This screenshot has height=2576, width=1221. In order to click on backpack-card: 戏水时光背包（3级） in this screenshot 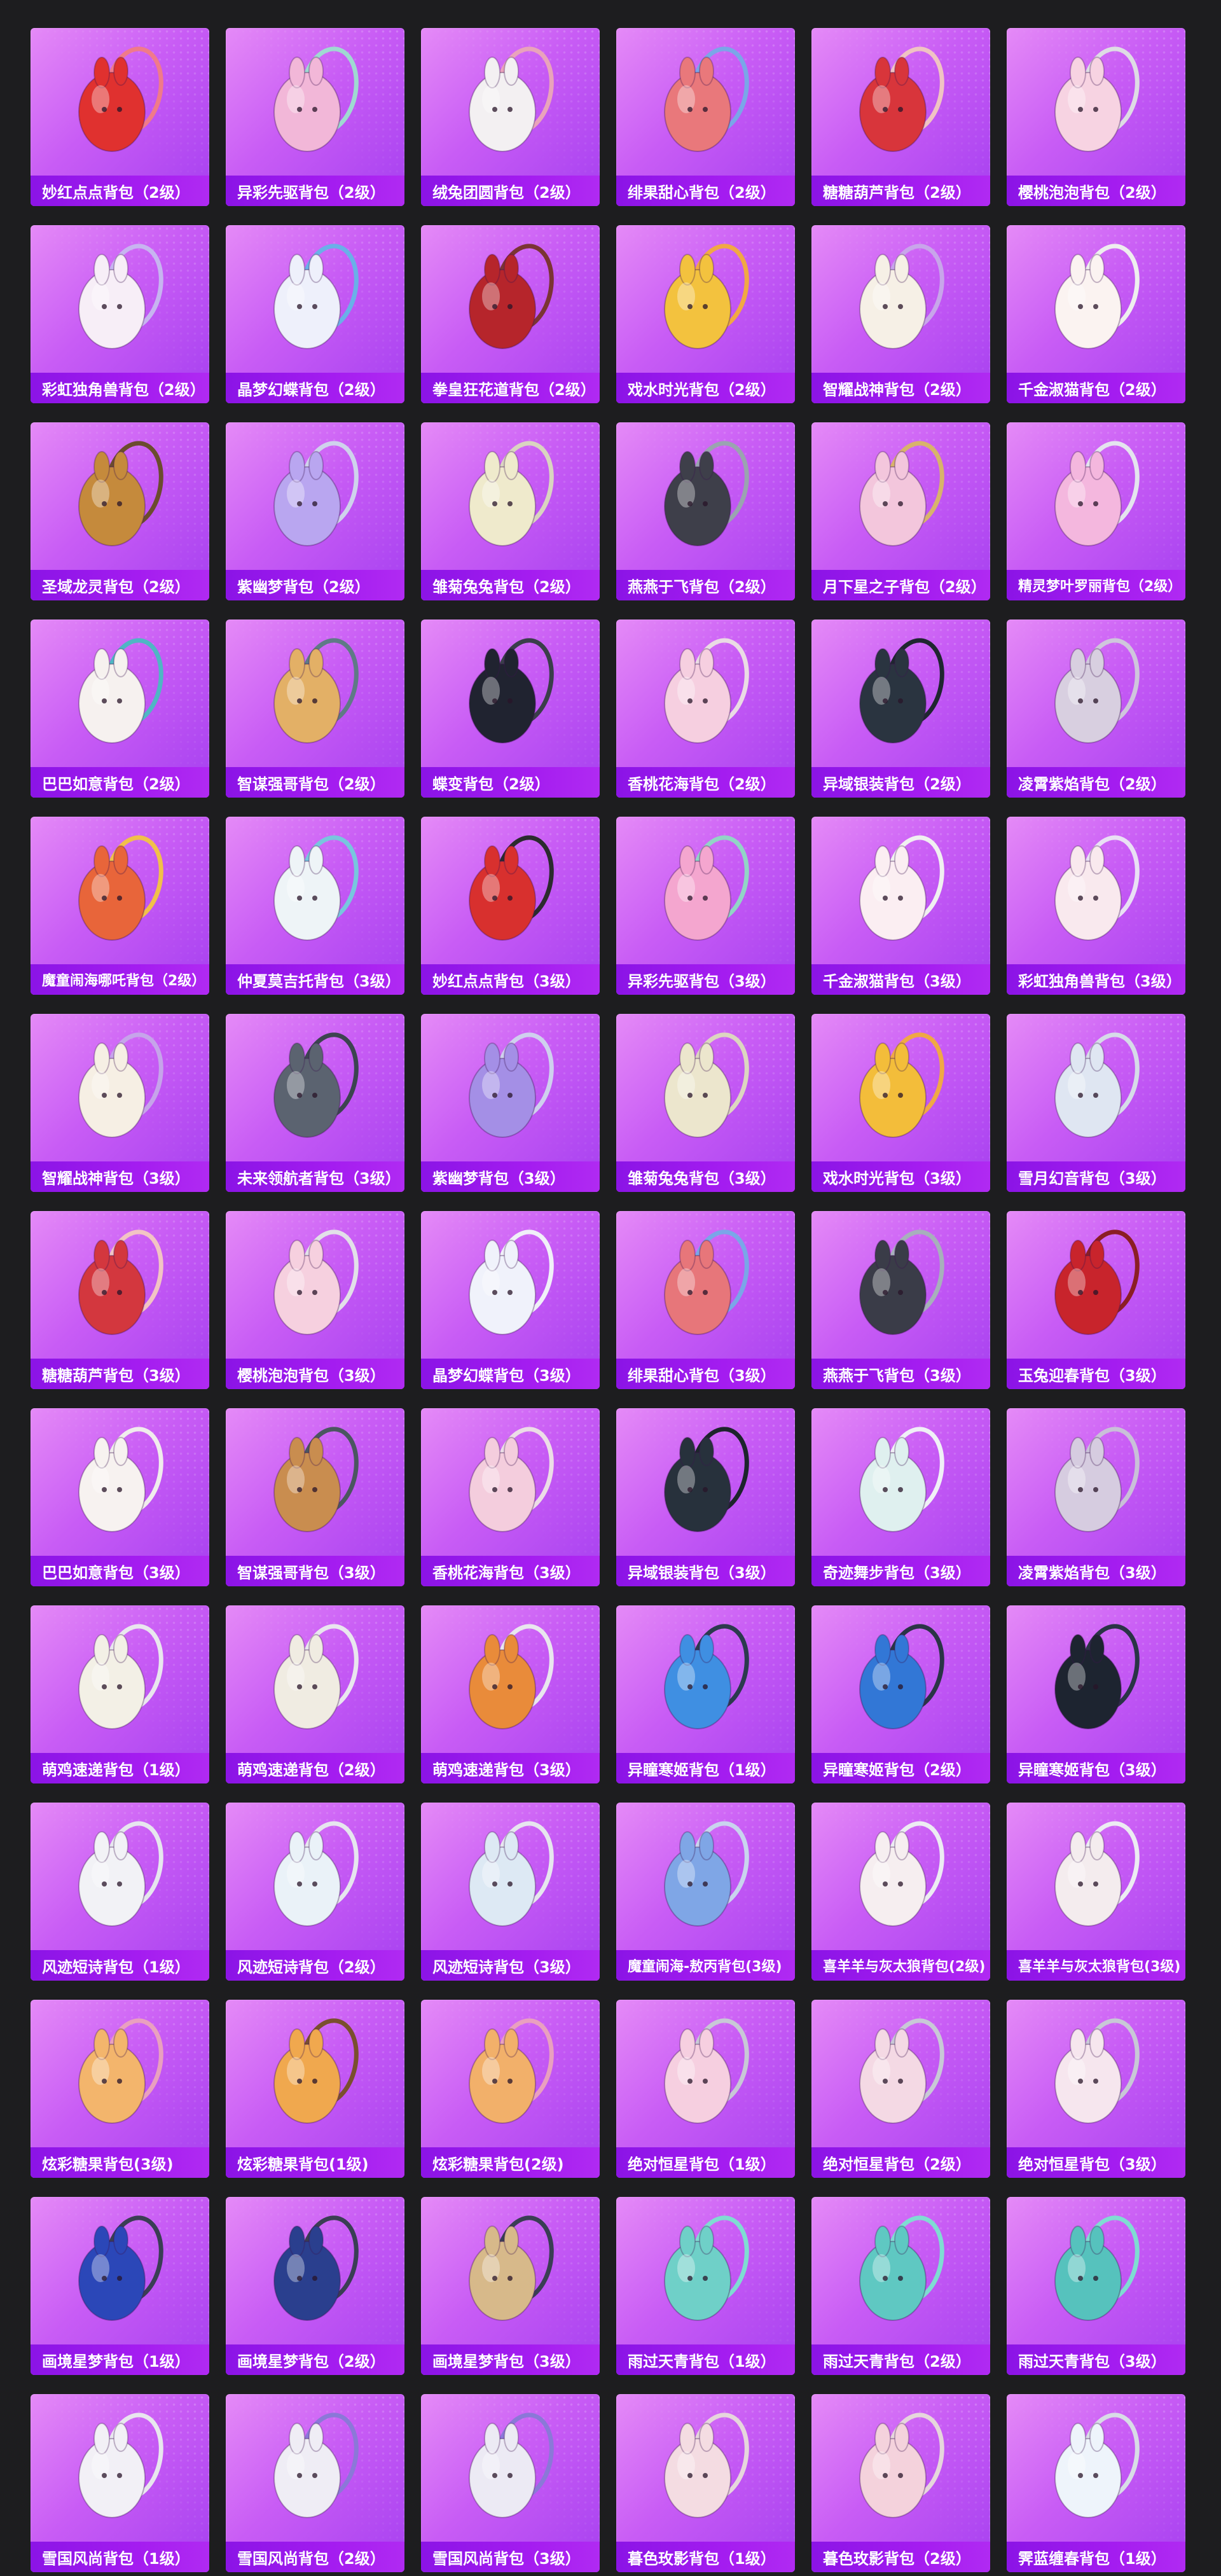, I will do `click(900, 1103)`.